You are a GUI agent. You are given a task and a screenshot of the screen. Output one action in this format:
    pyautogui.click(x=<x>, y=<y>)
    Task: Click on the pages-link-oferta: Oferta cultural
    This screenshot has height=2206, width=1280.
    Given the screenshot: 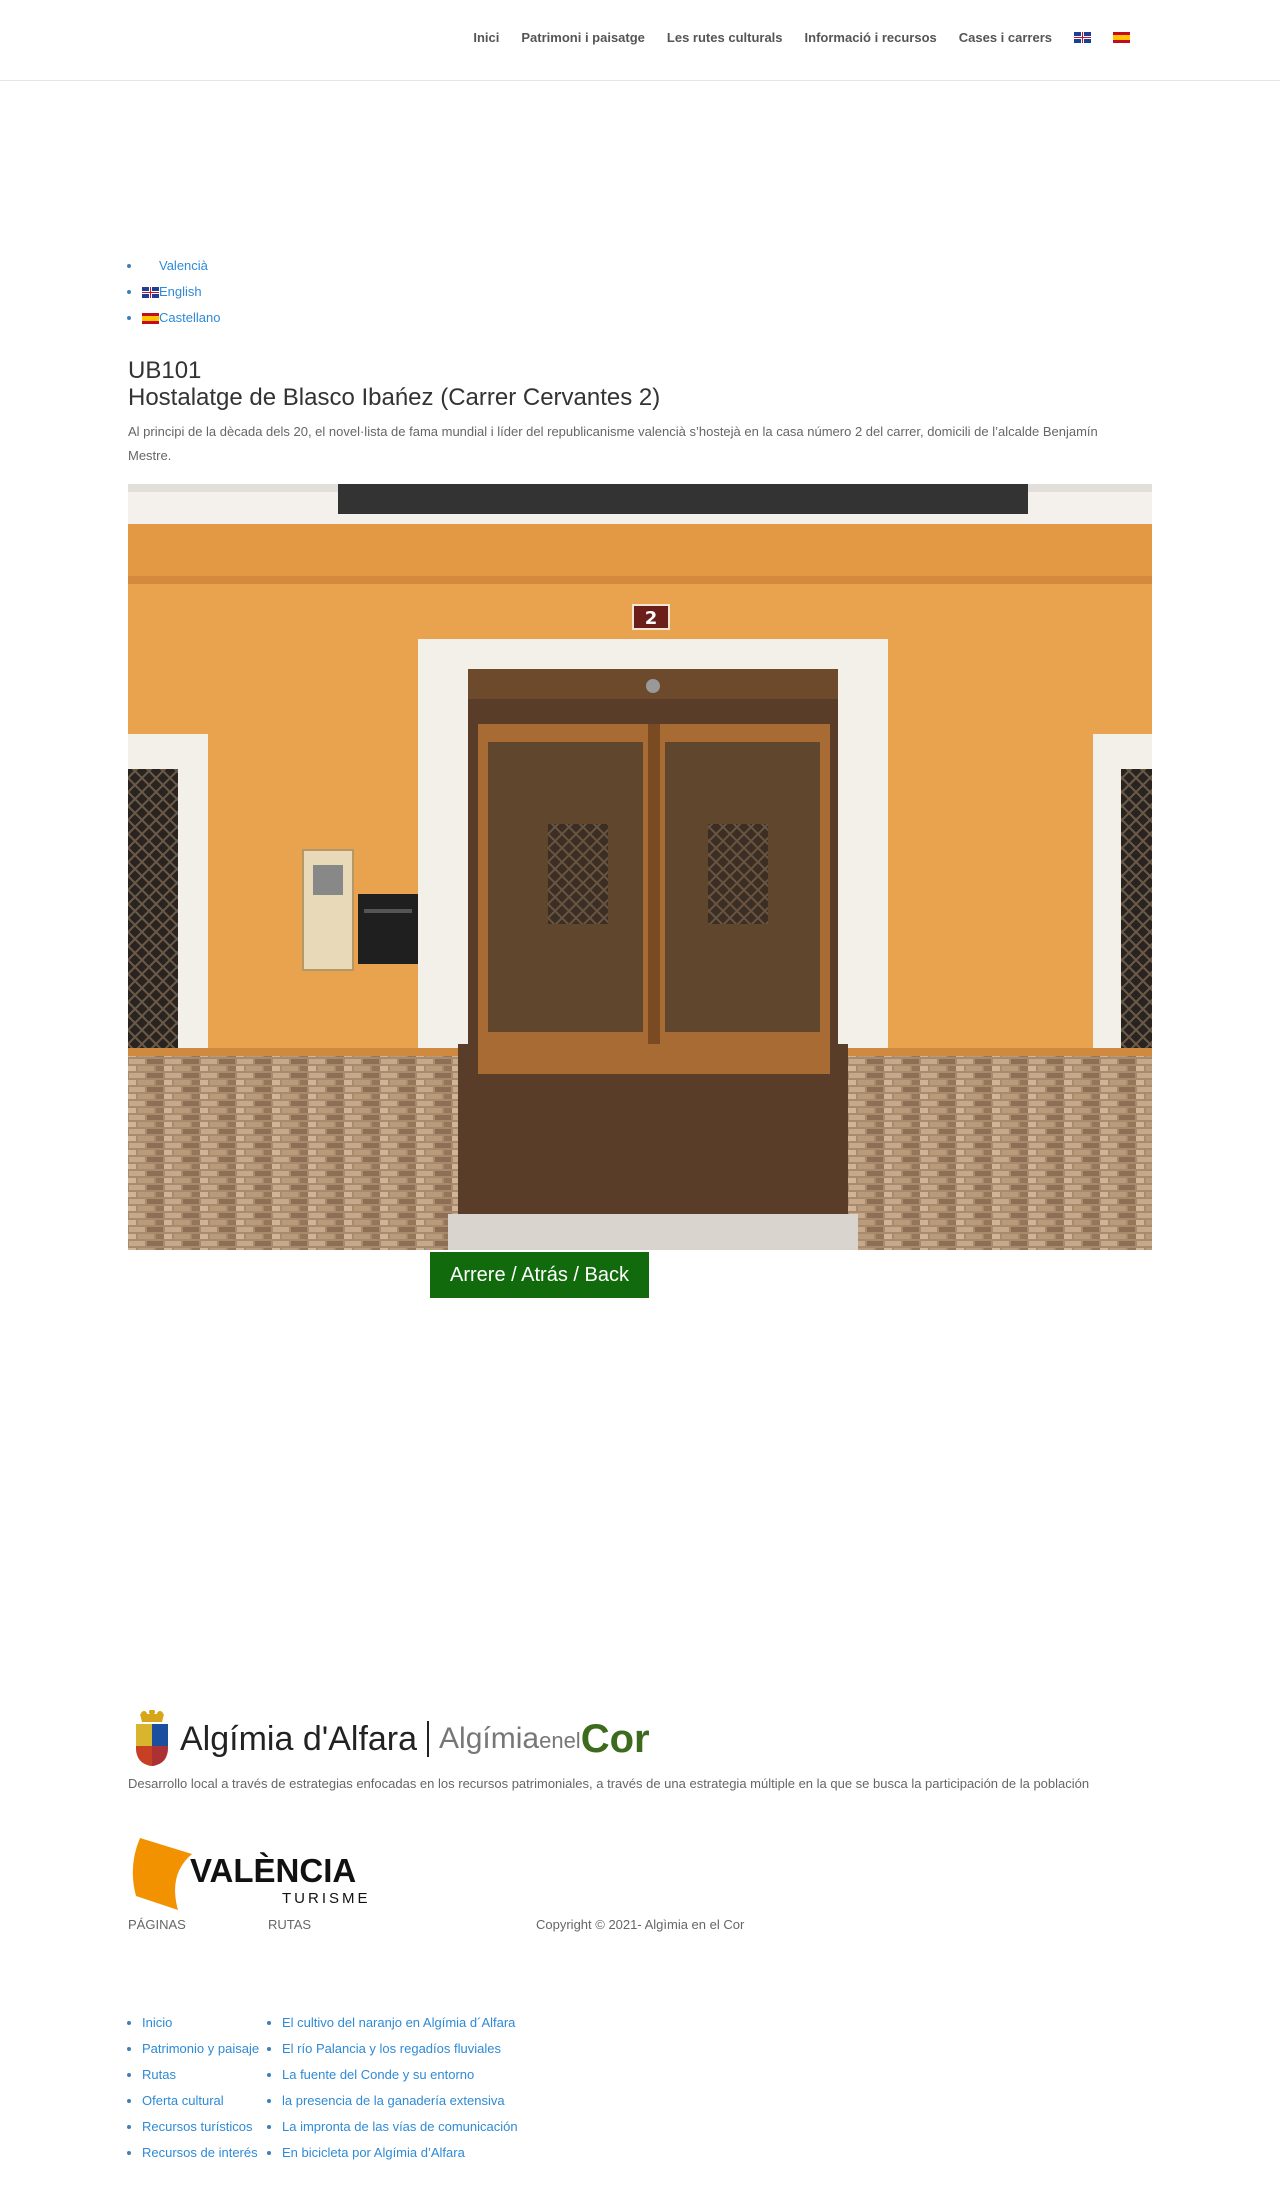 What is the action you would take?
    pyautogui.click(x=183, y=2100)
    